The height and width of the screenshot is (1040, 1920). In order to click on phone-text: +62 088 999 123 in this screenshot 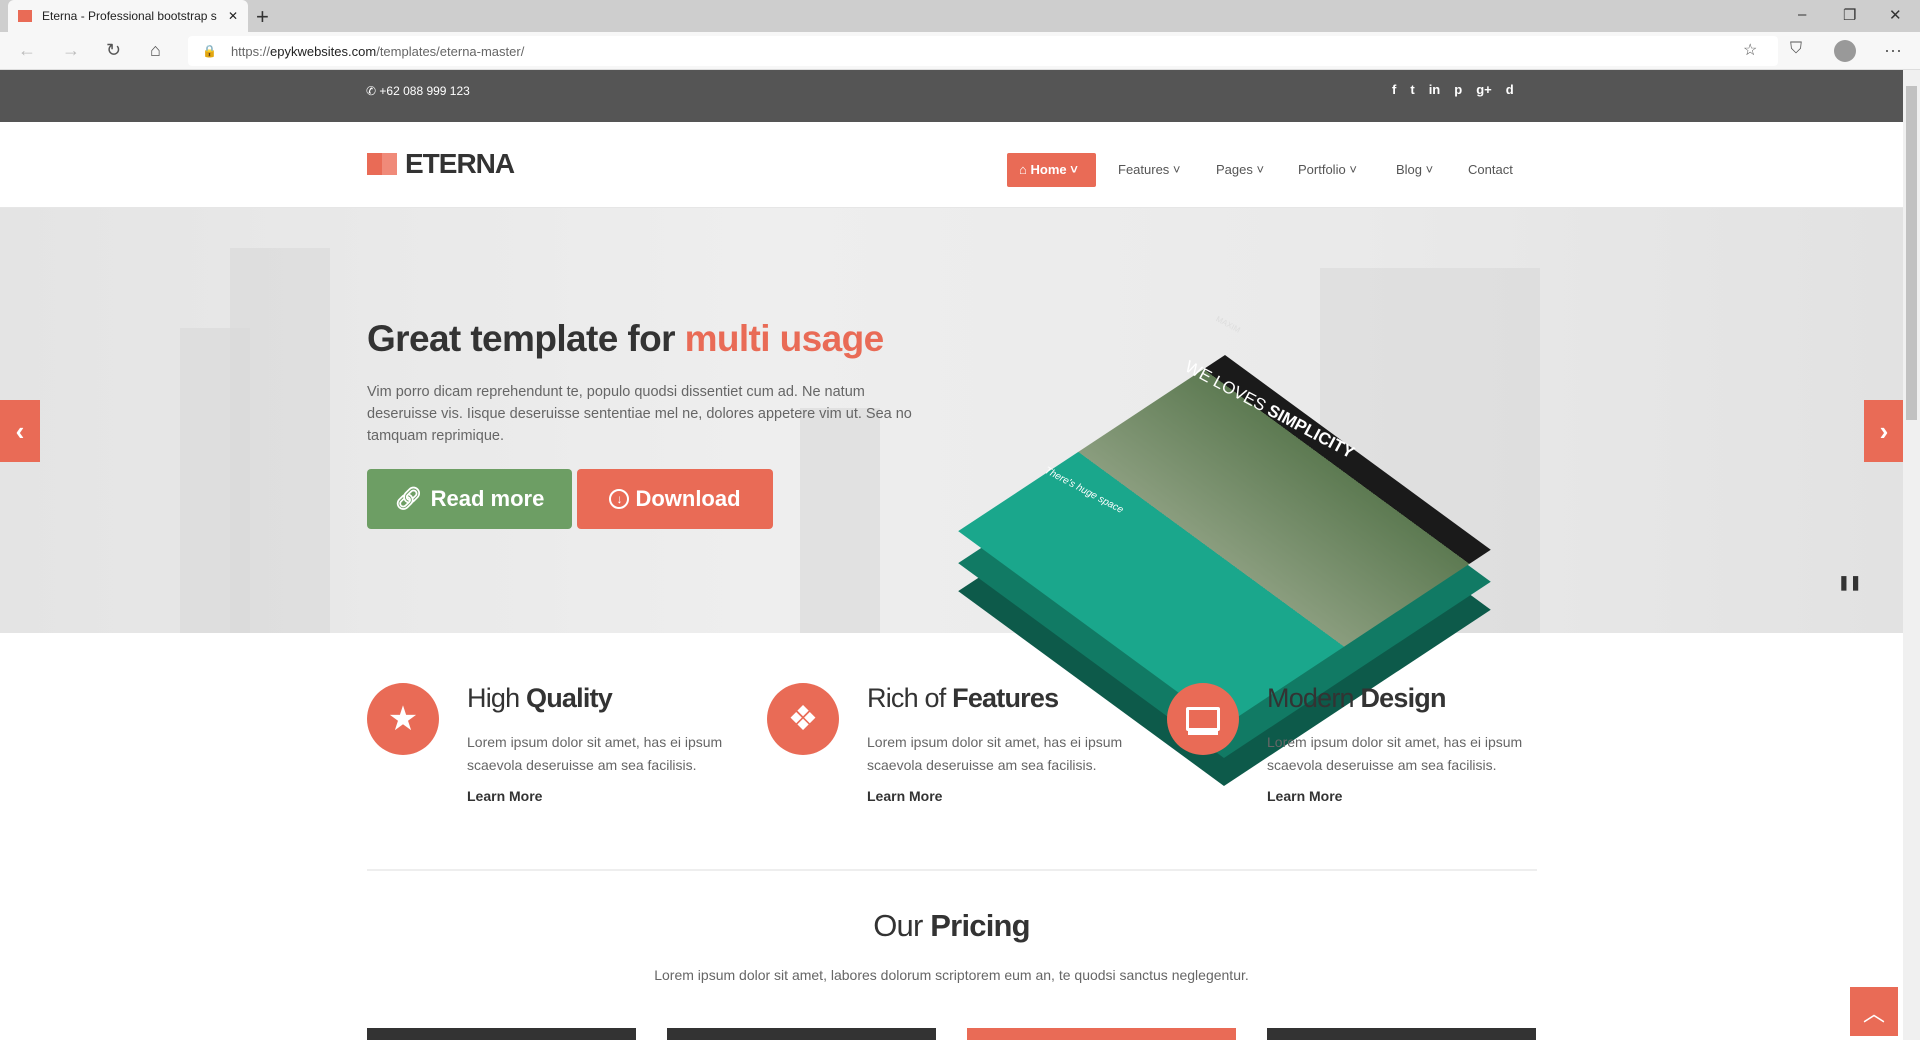, I will do `click(424, 91)`.